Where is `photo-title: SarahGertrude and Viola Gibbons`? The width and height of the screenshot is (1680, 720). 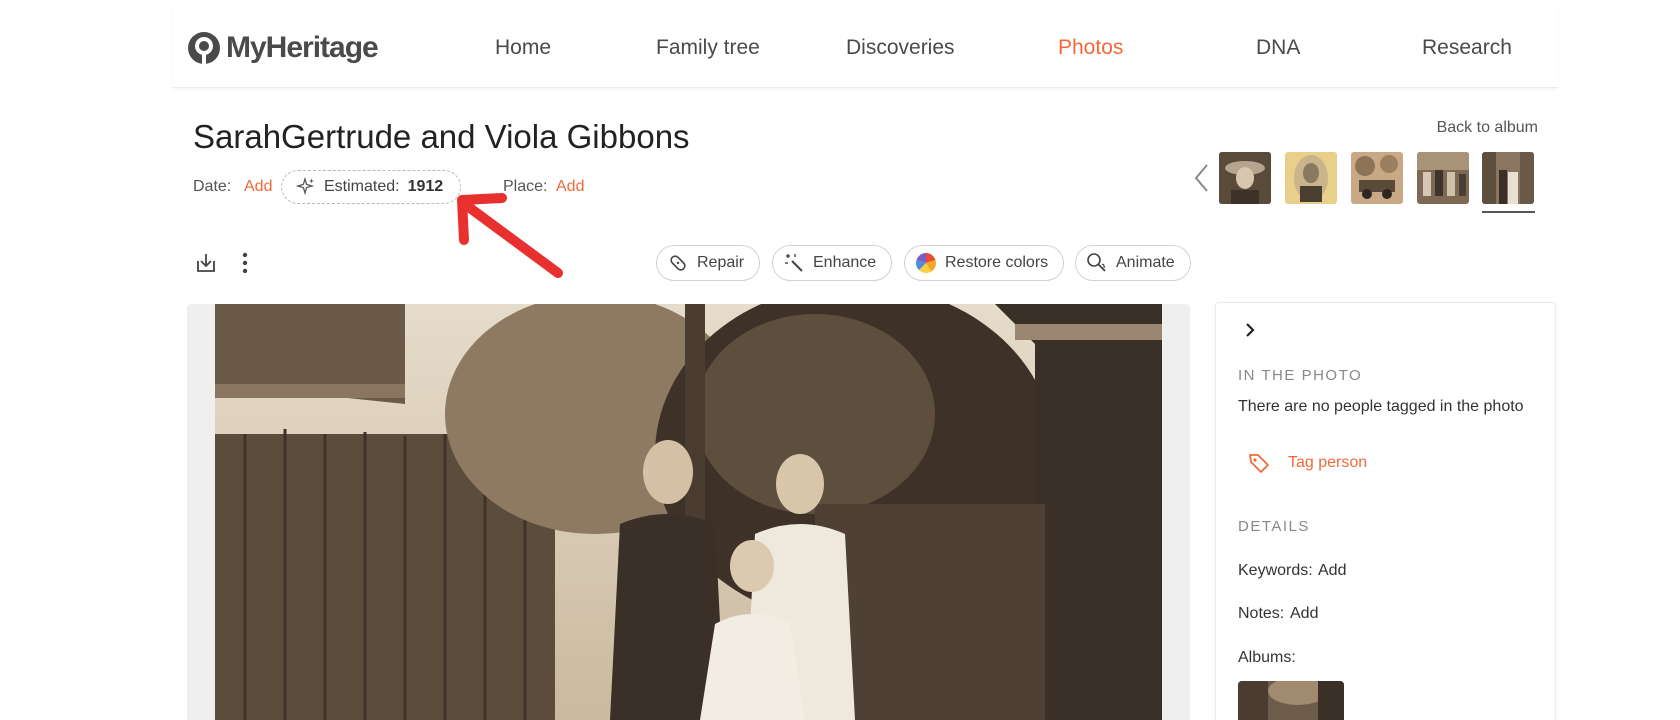
photo-title: SarahGertrude and Viola Gibbons is located at coordinates (441, 137).